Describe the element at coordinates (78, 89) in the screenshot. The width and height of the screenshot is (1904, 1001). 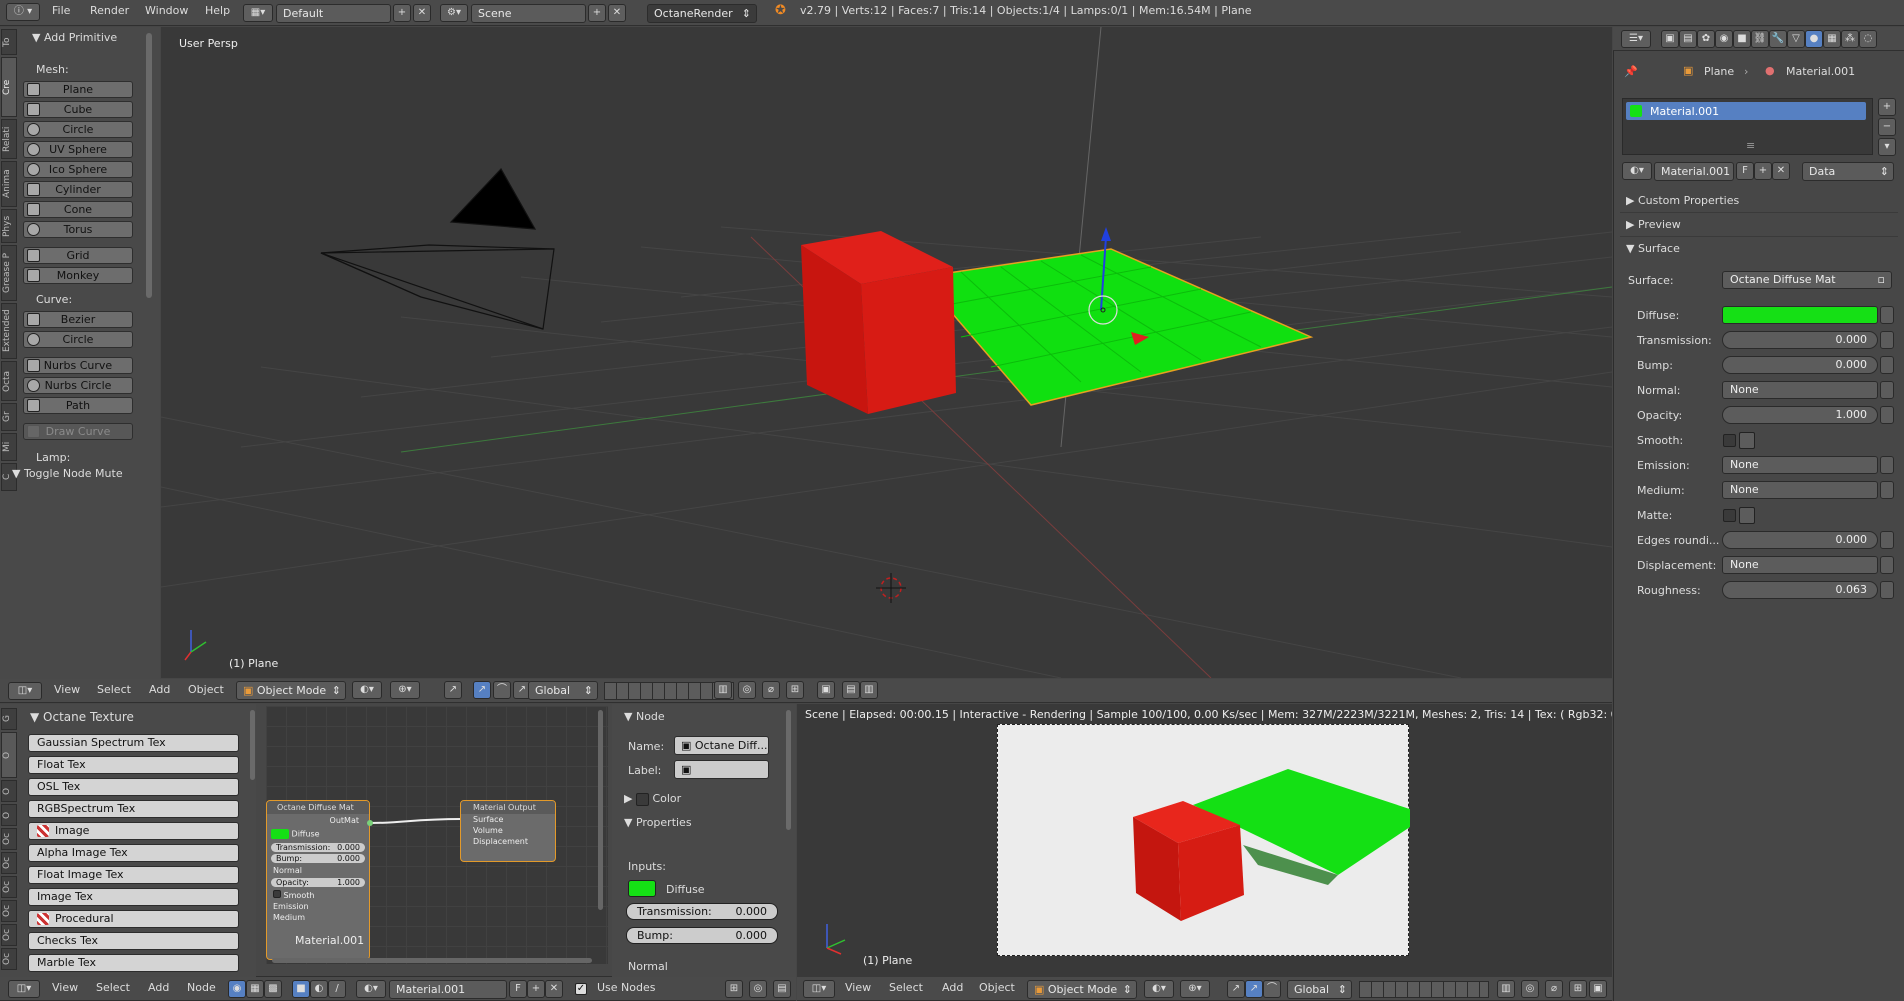
I see `add-plane-button: Plane` at that location.